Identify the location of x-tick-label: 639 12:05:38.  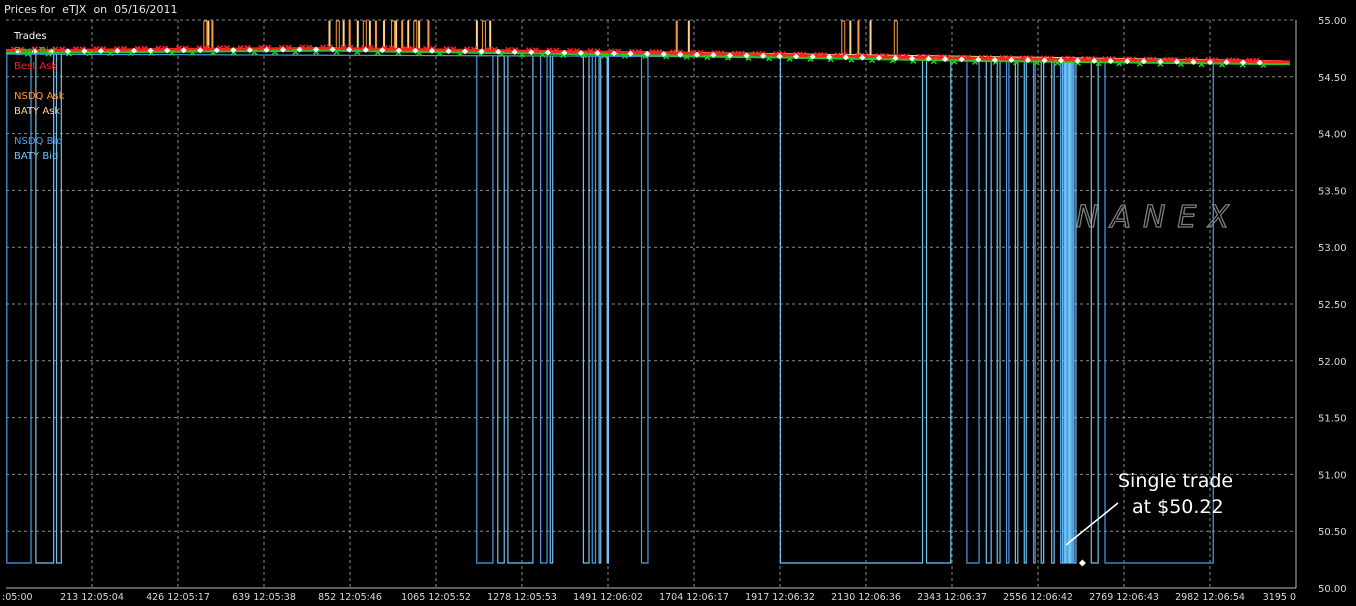
(264, 597).